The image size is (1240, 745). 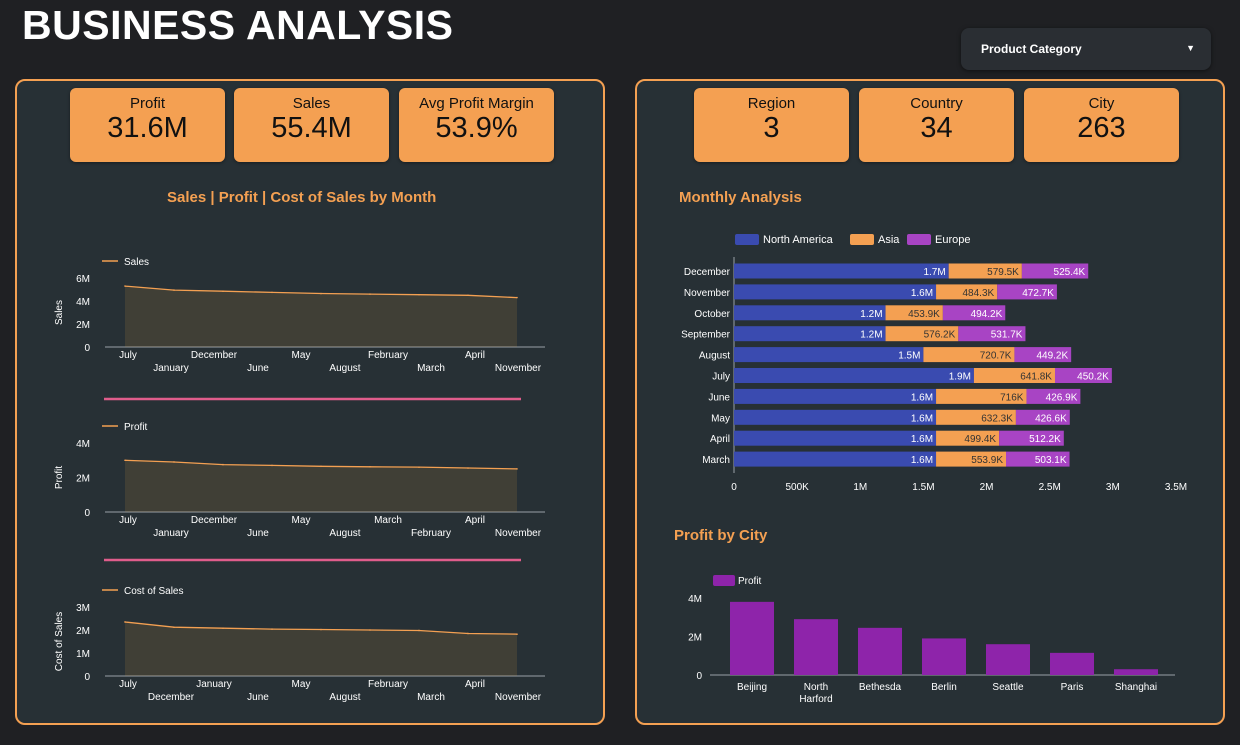 What do you see at coordinates (388, 520) in the screenshot?
I see `x-tick-label: March` at bounding box center [388, 520].